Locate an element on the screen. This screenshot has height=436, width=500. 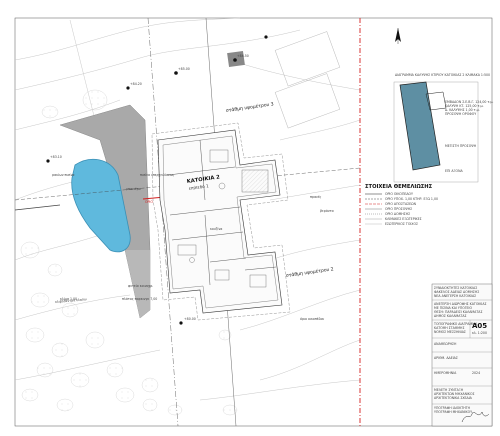
legend-line-5: ΟΡΙΟ ΔΟΜΗΣΗΣ is located at coordinates (397, 214).